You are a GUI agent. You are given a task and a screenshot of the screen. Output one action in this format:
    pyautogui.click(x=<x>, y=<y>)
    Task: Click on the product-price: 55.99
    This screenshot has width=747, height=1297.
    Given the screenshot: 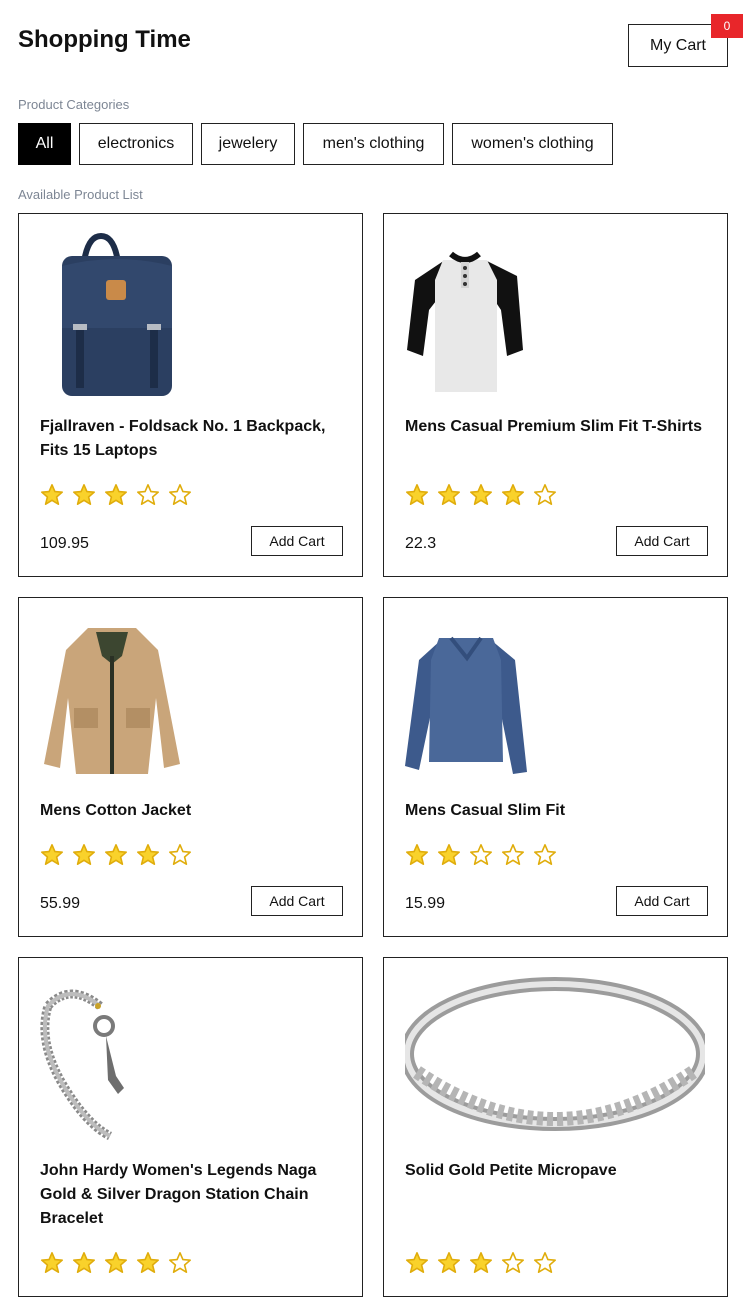 What is the action you would take?
    pyautogui.click(x=60, y=903)
    